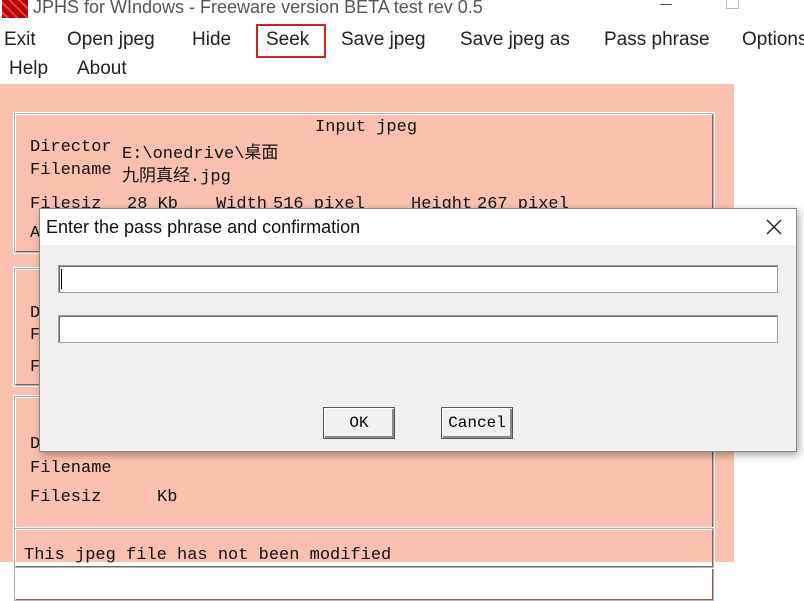 The height and width of the screenshot is (601, 804). Describe the element at coordinates (366, 127) in the screenshot. I see `input-jpeg-heading: Input jpeg` at that location.